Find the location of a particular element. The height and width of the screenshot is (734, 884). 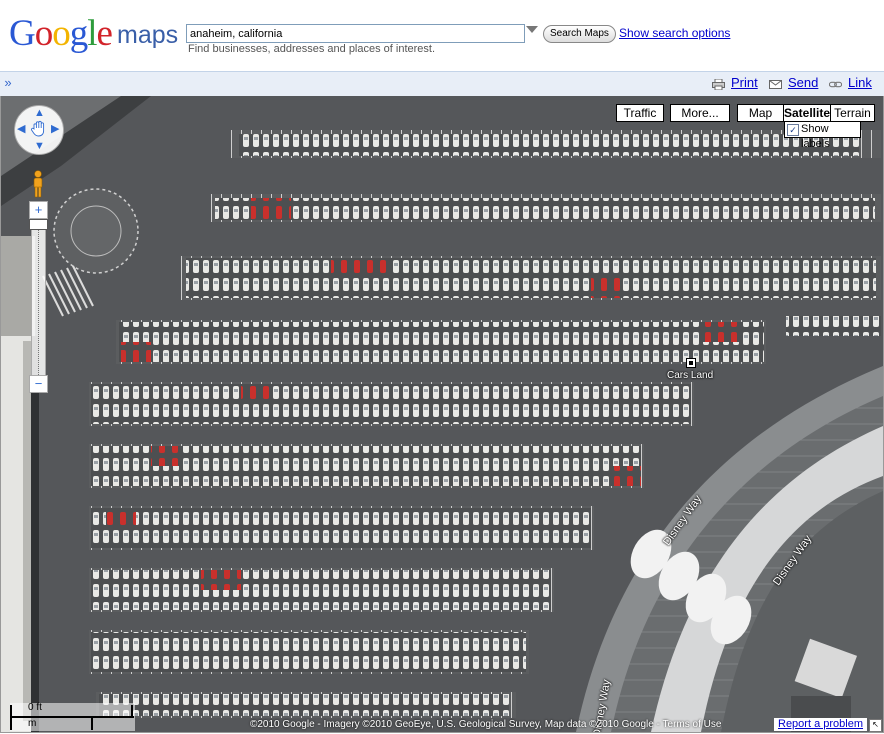

envelope-icon is located at coordinates (775, 84).